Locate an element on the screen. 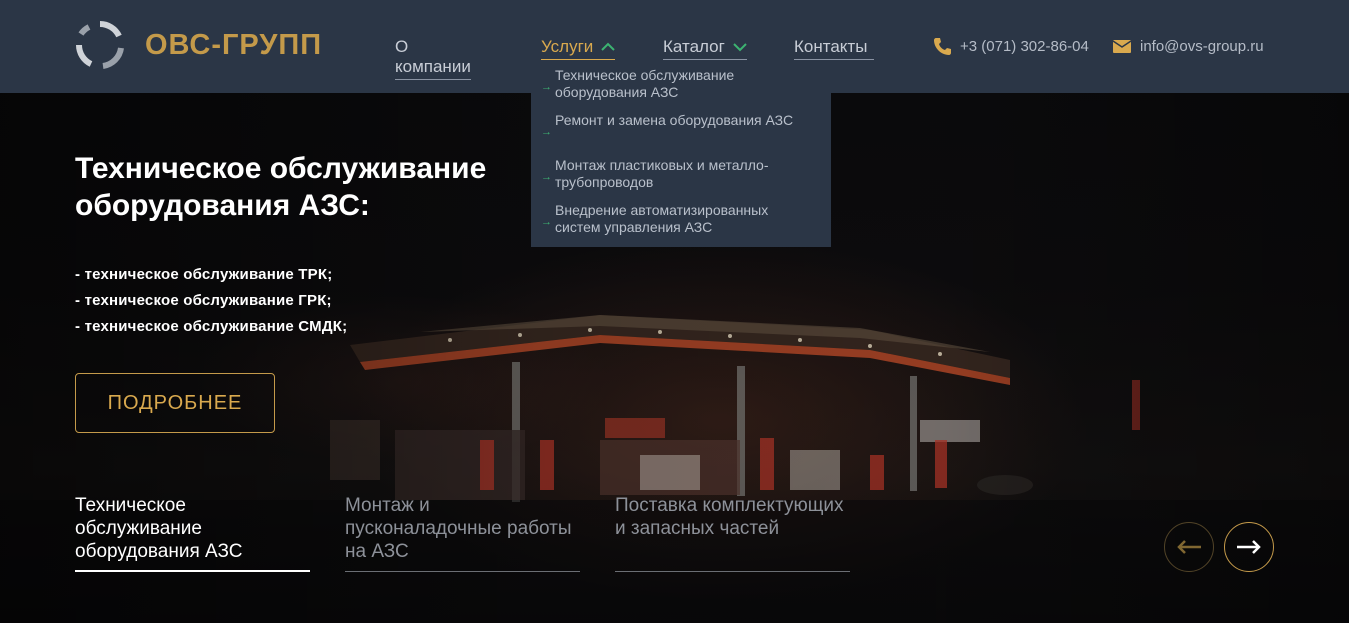 Image resolution: width=1349 pixels, height=623 pixels. nav-services-label: Услуги is located at coordinates (567, 46).